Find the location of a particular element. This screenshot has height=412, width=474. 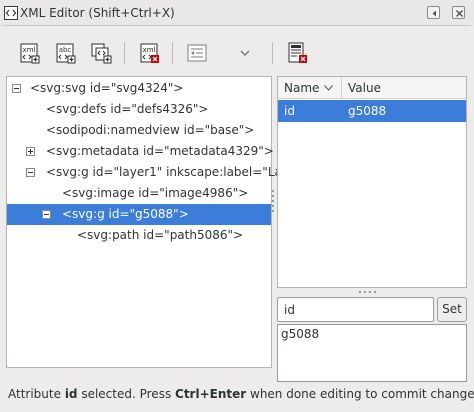

status-suffix: when done editing to commit changes. is located at coordinates (360, 394).